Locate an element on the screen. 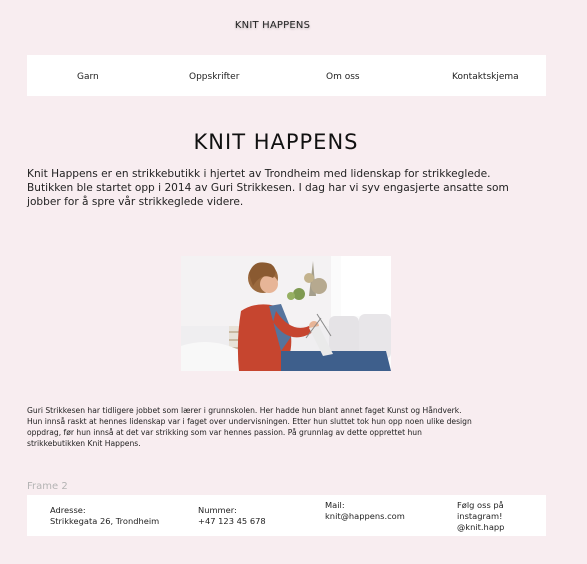  footer-mail: Mail: knit@happens.com is located at coordinates (365, 511).